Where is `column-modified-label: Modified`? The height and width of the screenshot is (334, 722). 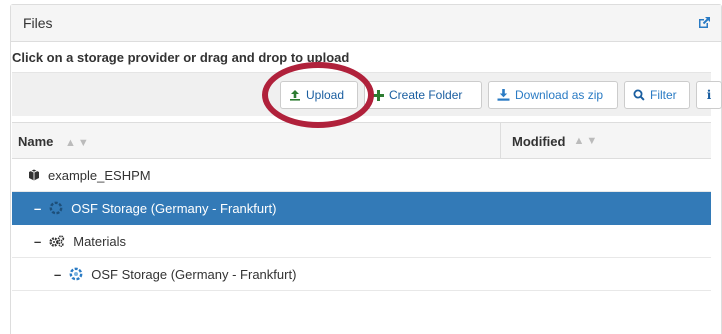
column-modified-label: Modified is located at coordinates (539, 141).